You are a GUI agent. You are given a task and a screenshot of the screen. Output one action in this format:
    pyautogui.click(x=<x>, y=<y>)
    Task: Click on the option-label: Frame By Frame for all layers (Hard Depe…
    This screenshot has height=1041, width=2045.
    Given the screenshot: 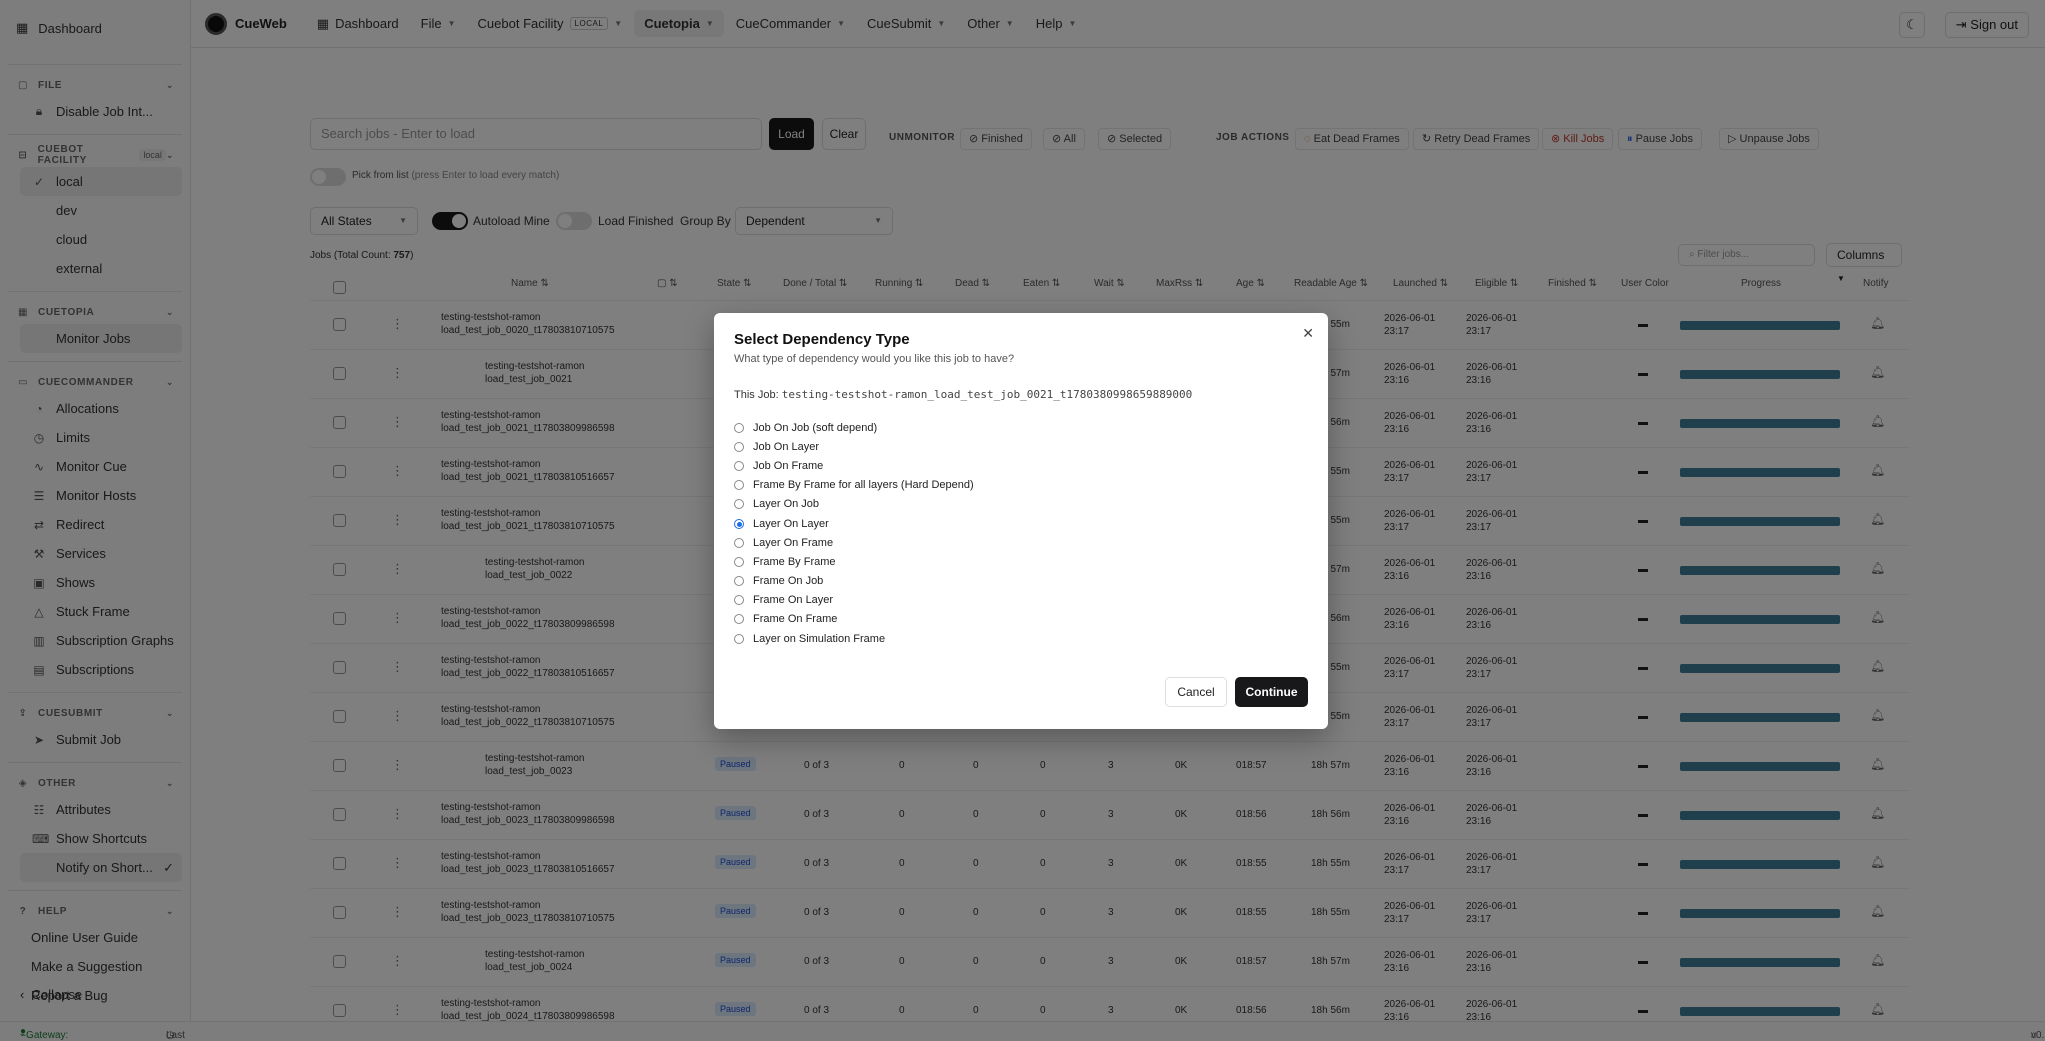 What is the action you would take?
    pyautogui.click(x=863, y=485)
    